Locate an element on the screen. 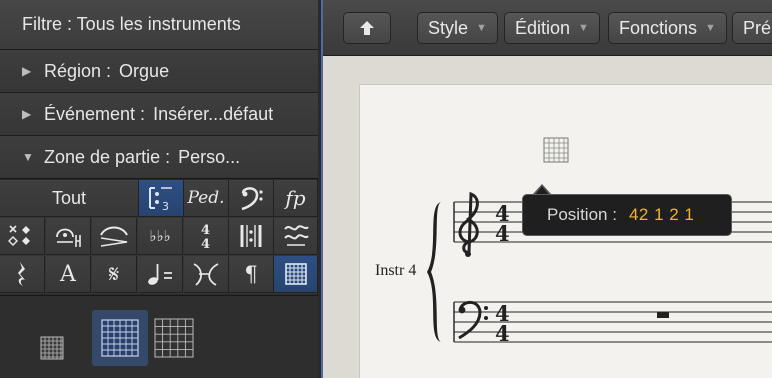 This screenshot has width=772, height=378. repeat-barline-icon is located at coordinates (251, 236).